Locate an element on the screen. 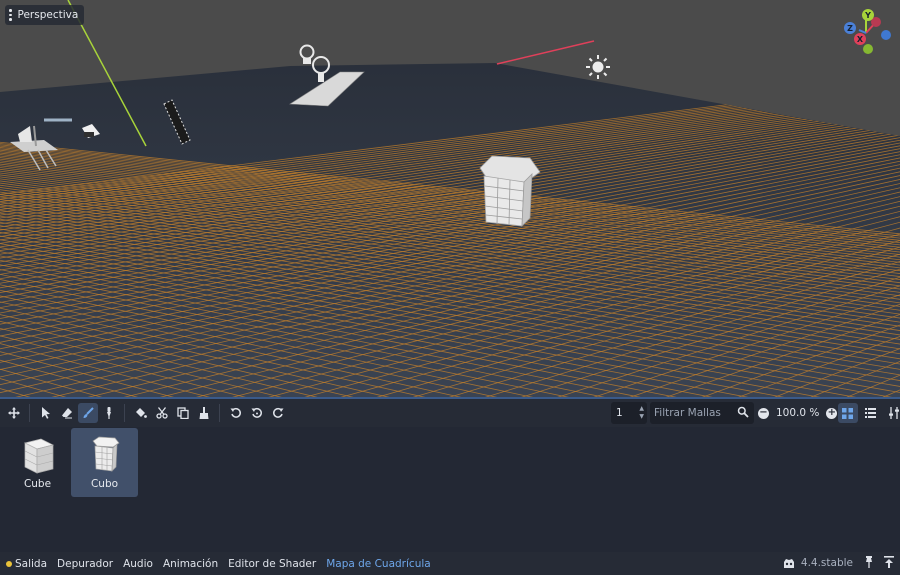  cut-icon is located at coordinates (161, 413).